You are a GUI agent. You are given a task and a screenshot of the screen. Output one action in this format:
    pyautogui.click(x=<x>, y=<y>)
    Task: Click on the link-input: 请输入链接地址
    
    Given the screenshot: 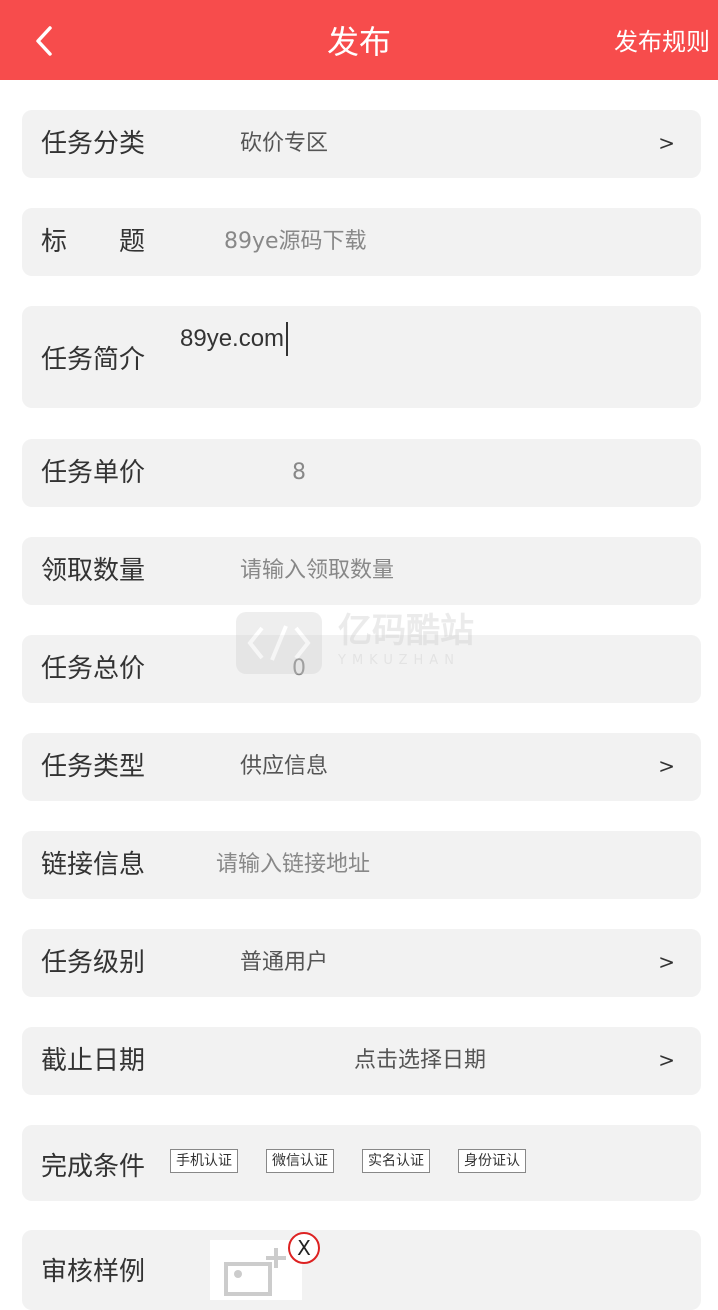 What is the action you would take?
    pyautogui.click(x=293, y=865)
    